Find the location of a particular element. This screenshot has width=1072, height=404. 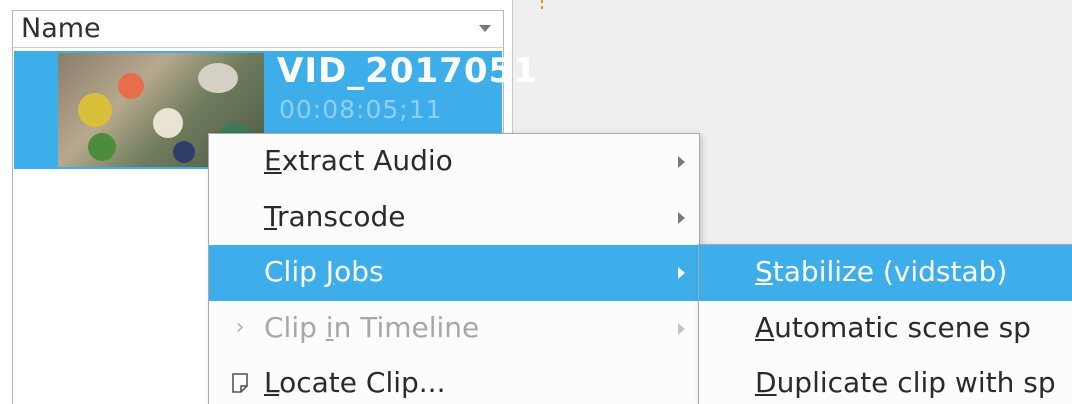

timeline-position-marker is located at coordinates (542, 6).